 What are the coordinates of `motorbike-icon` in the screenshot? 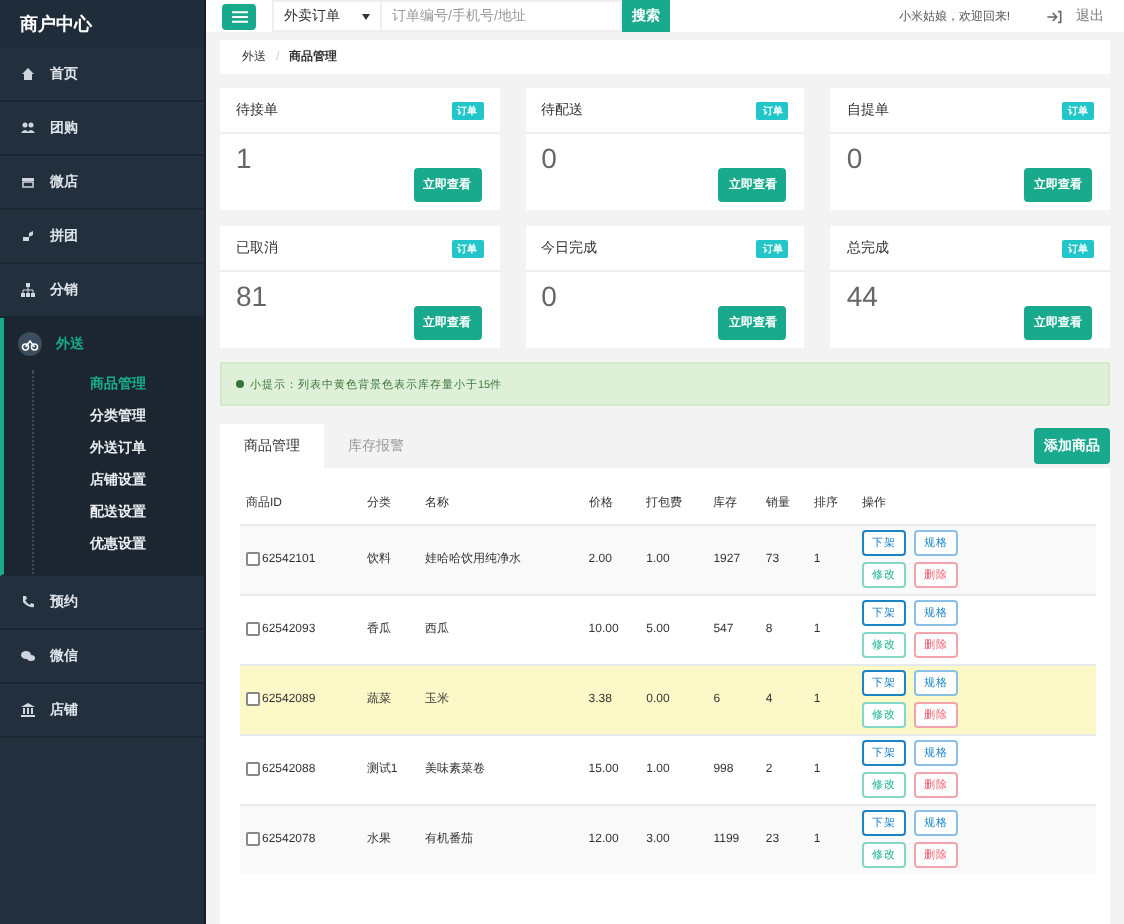 It's located at (30, 344).